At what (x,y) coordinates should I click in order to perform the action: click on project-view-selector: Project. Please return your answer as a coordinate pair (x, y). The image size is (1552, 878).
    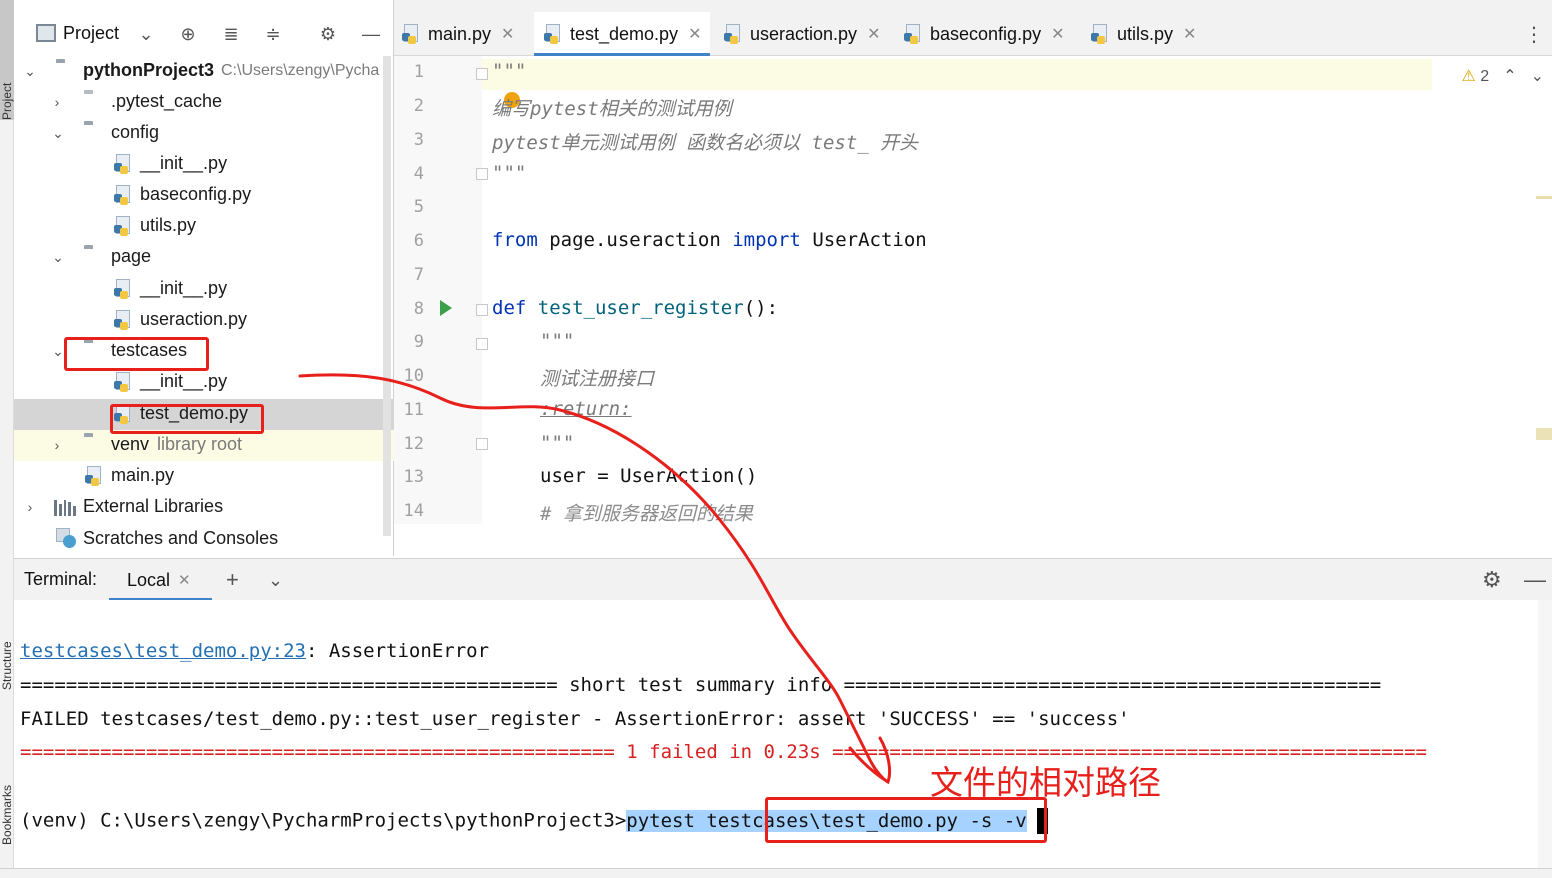
    Looking at the image, I should click on (91, 33).